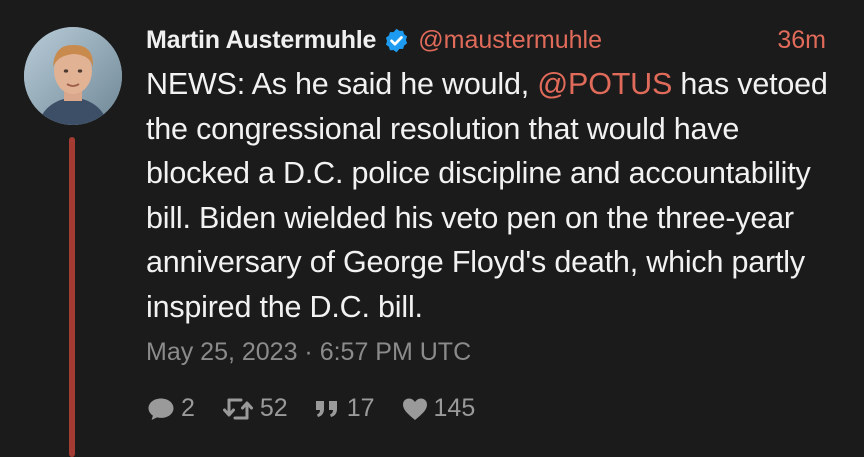 This screenshot has width=864, height=457. I want to click on like-stat: 145, so click(438, 408).